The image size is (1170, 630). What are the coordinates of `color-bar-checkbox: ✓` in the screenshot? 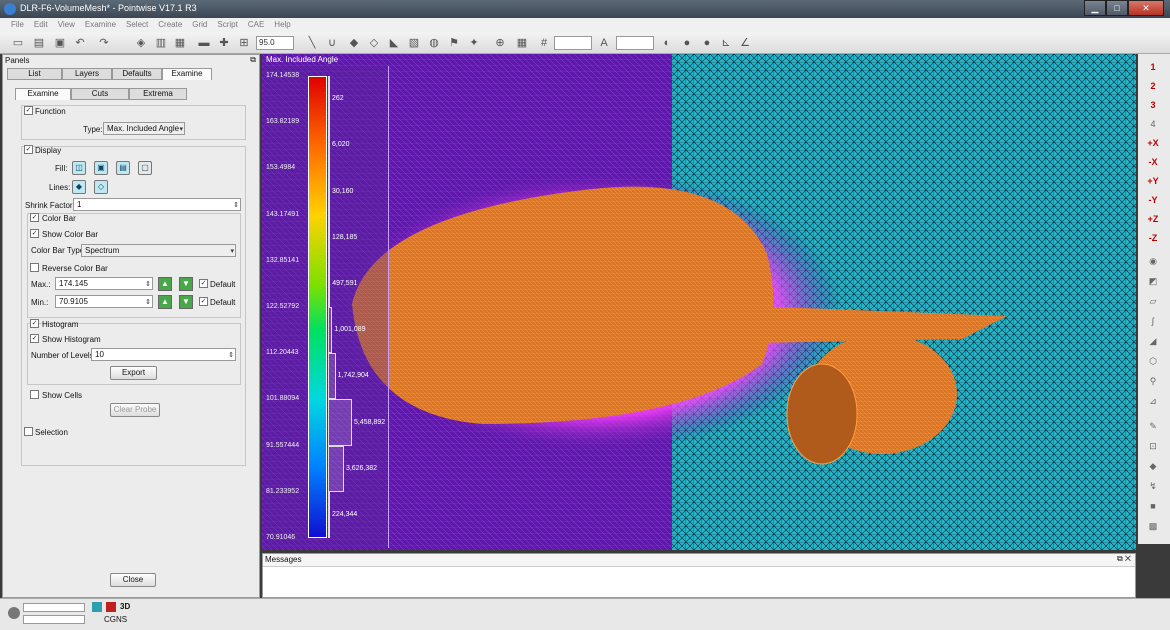 It's located at (34, 217).